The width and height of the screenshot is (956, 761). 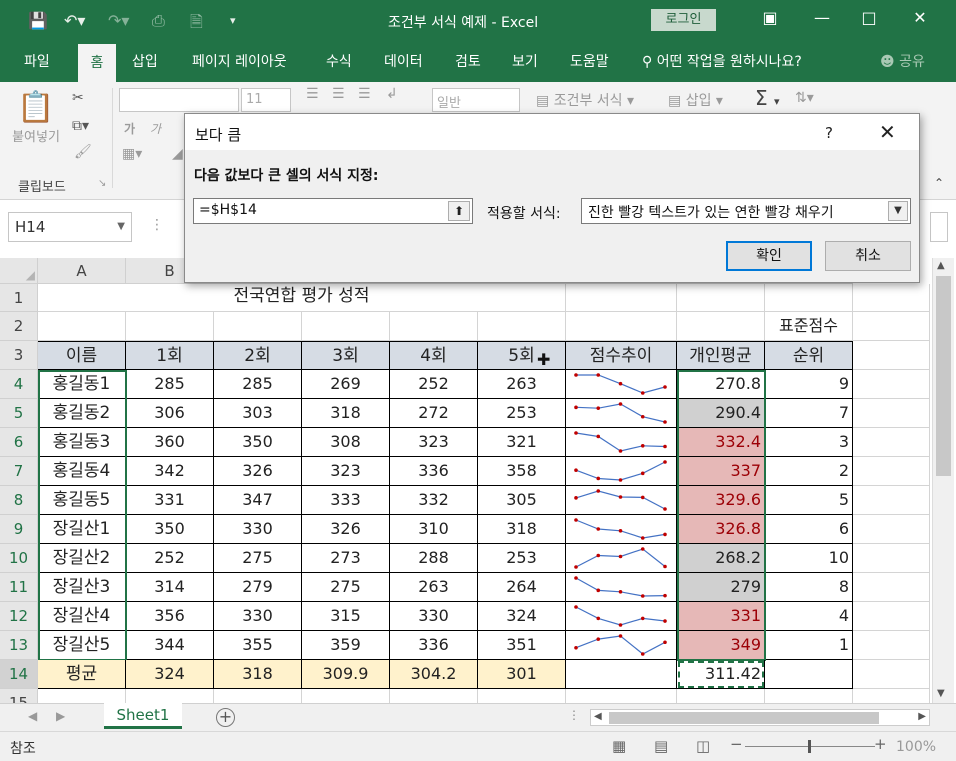 What do you see at coordinates (770, 20) in the screenshot?
I see `ribbon-display-icon: ▣` at bounding box center [770, 20].